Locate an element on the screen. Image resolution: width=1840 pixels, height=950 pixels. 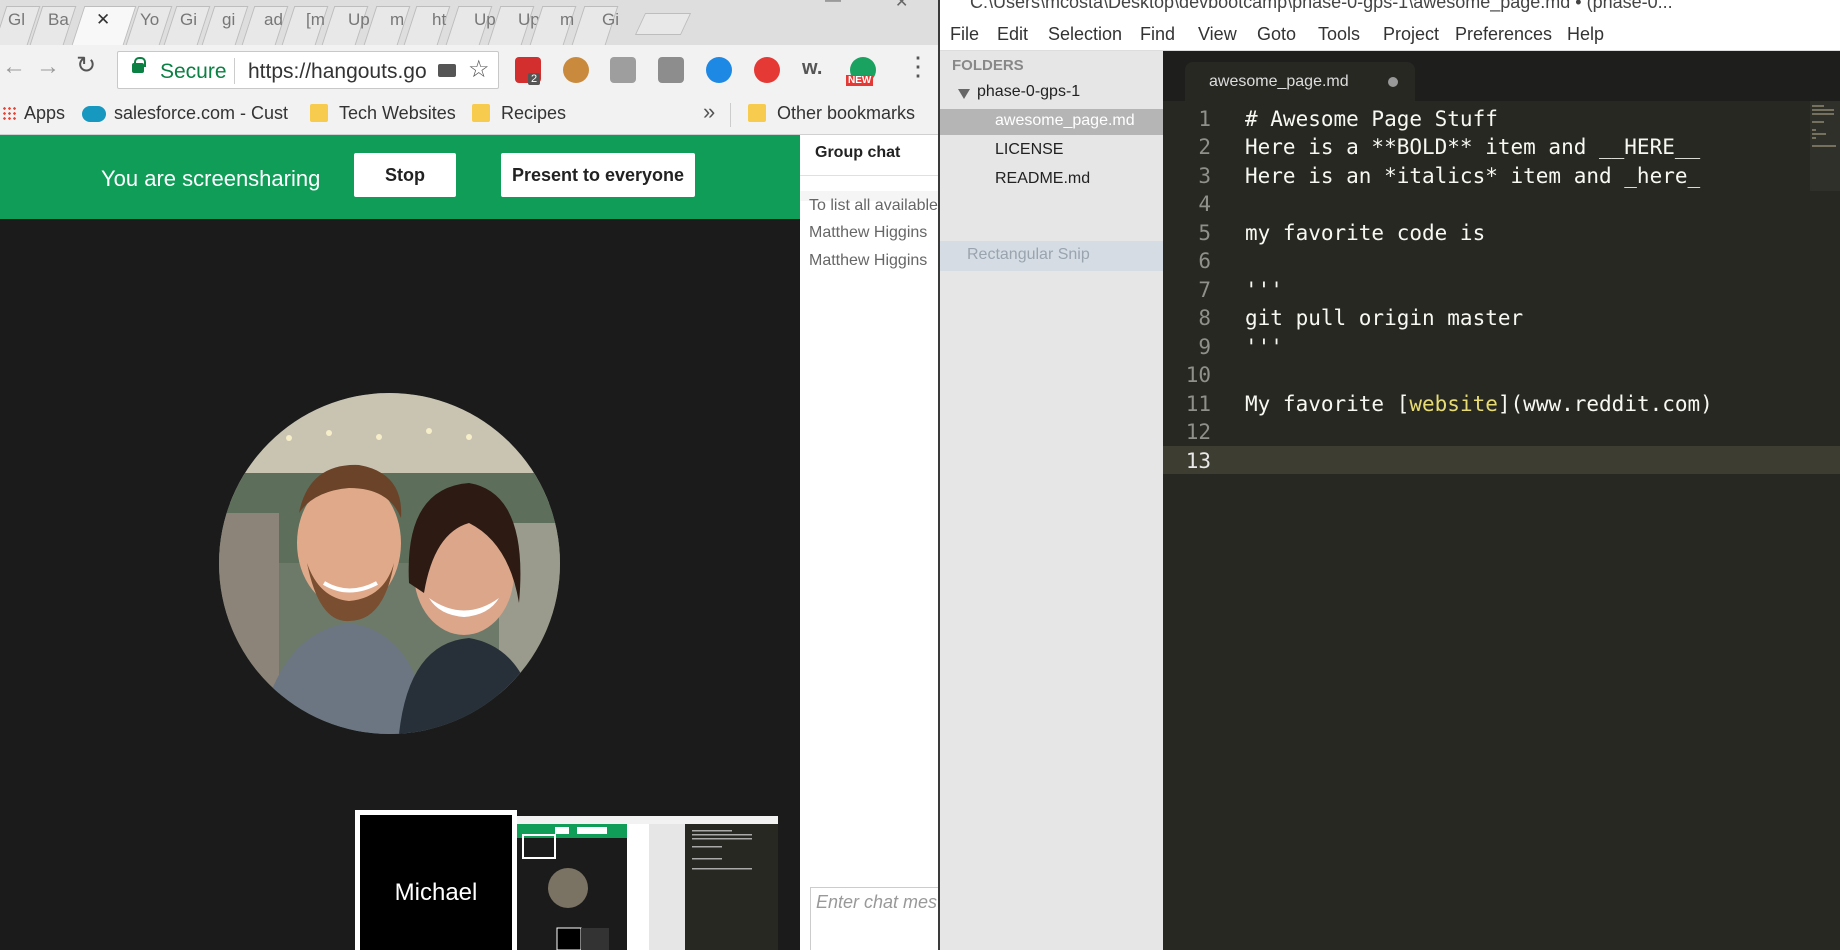
apps-grid-icon is located at coordinates (9, 113).